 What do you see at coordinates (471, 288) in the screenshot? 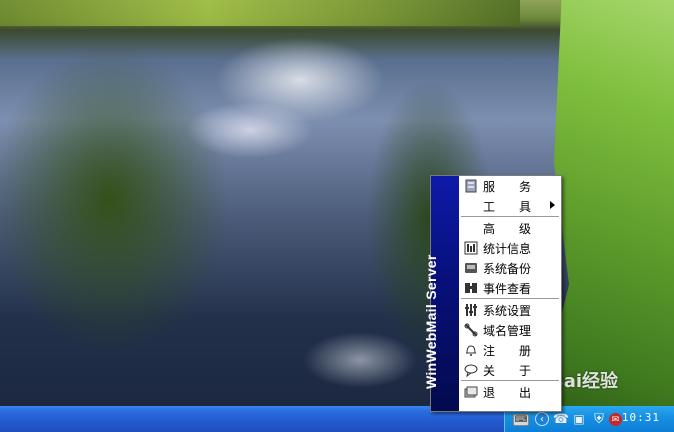
I see `event-icon` at bounding box center [471, 288].